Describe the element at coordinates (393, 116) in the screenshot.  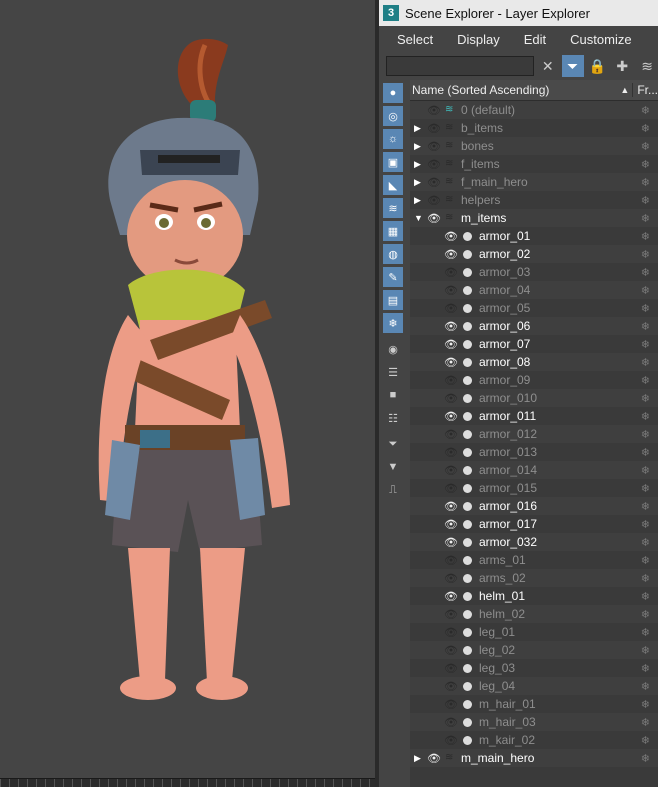
I see `shapes-icon: ◎` at that location.